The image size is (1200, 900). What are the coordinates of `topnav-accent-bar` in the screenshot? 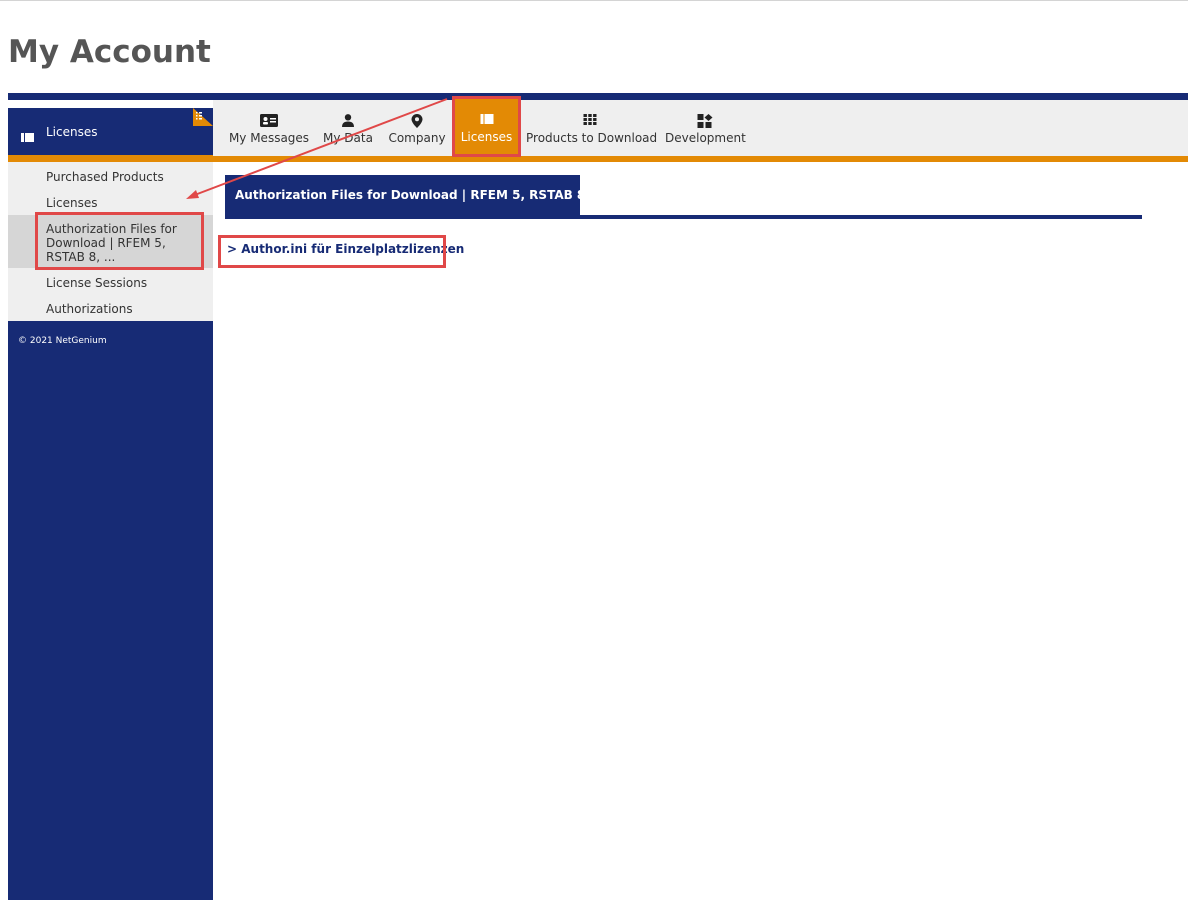 It's located at (700, 159).